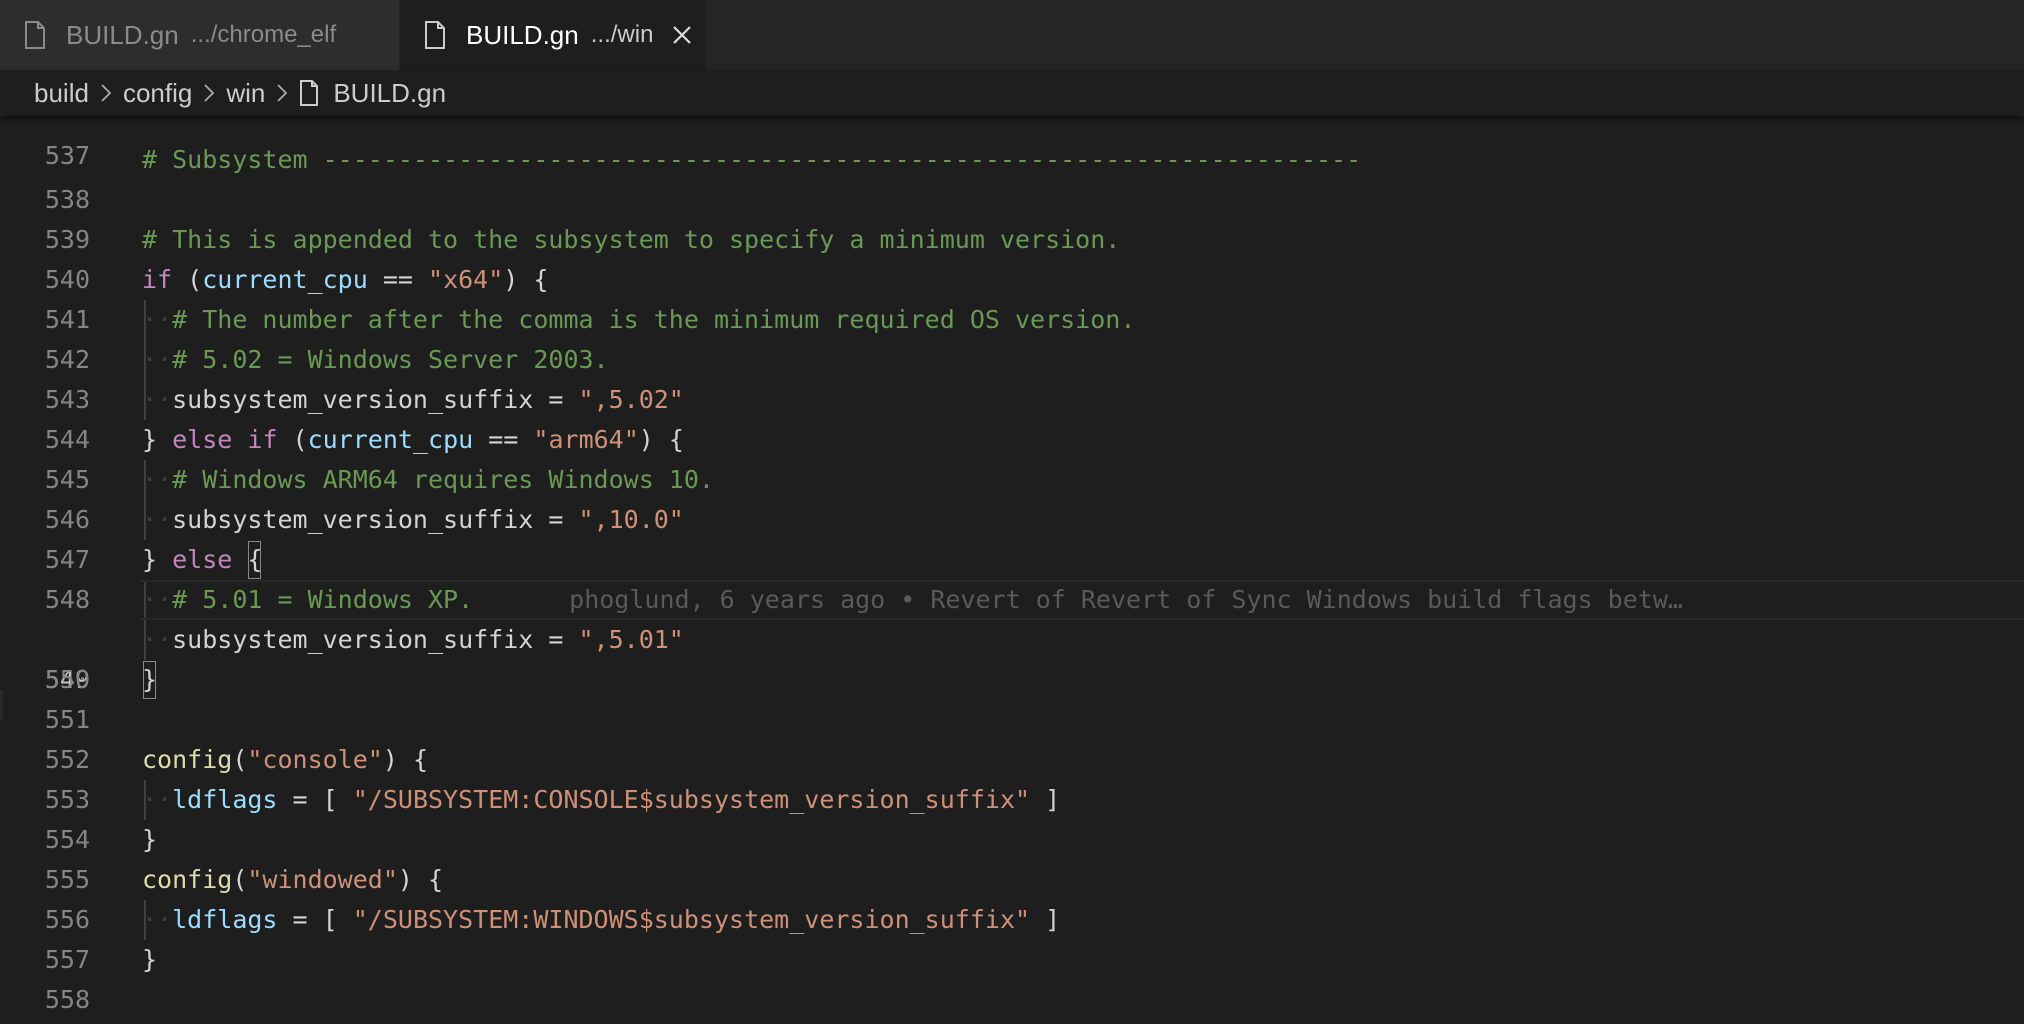 The height and width of the screenshot is (1024, 2024). I want to click on code-comment: # 5.01 = Windows XP., so click(323, 599).